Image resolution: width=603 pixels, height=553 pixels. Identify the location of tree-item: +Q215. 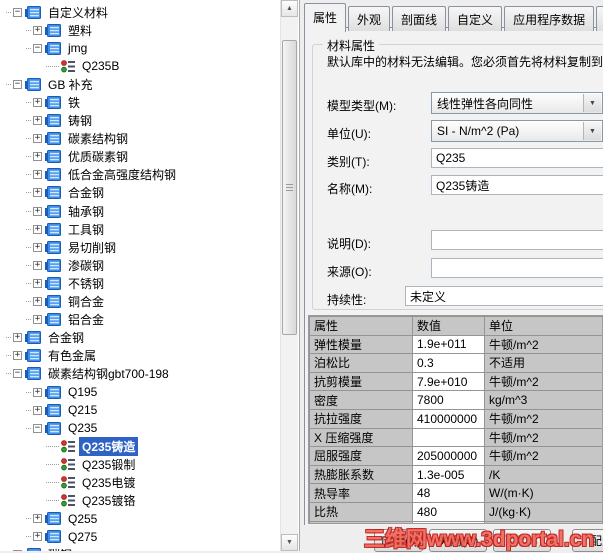
(141, 410).